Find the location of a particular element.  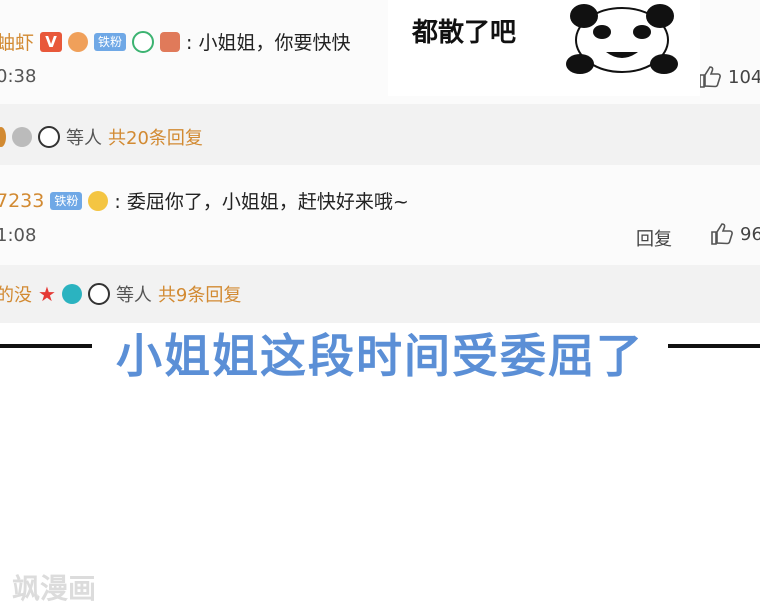

ring-icon is located at coordinates (22, 137).